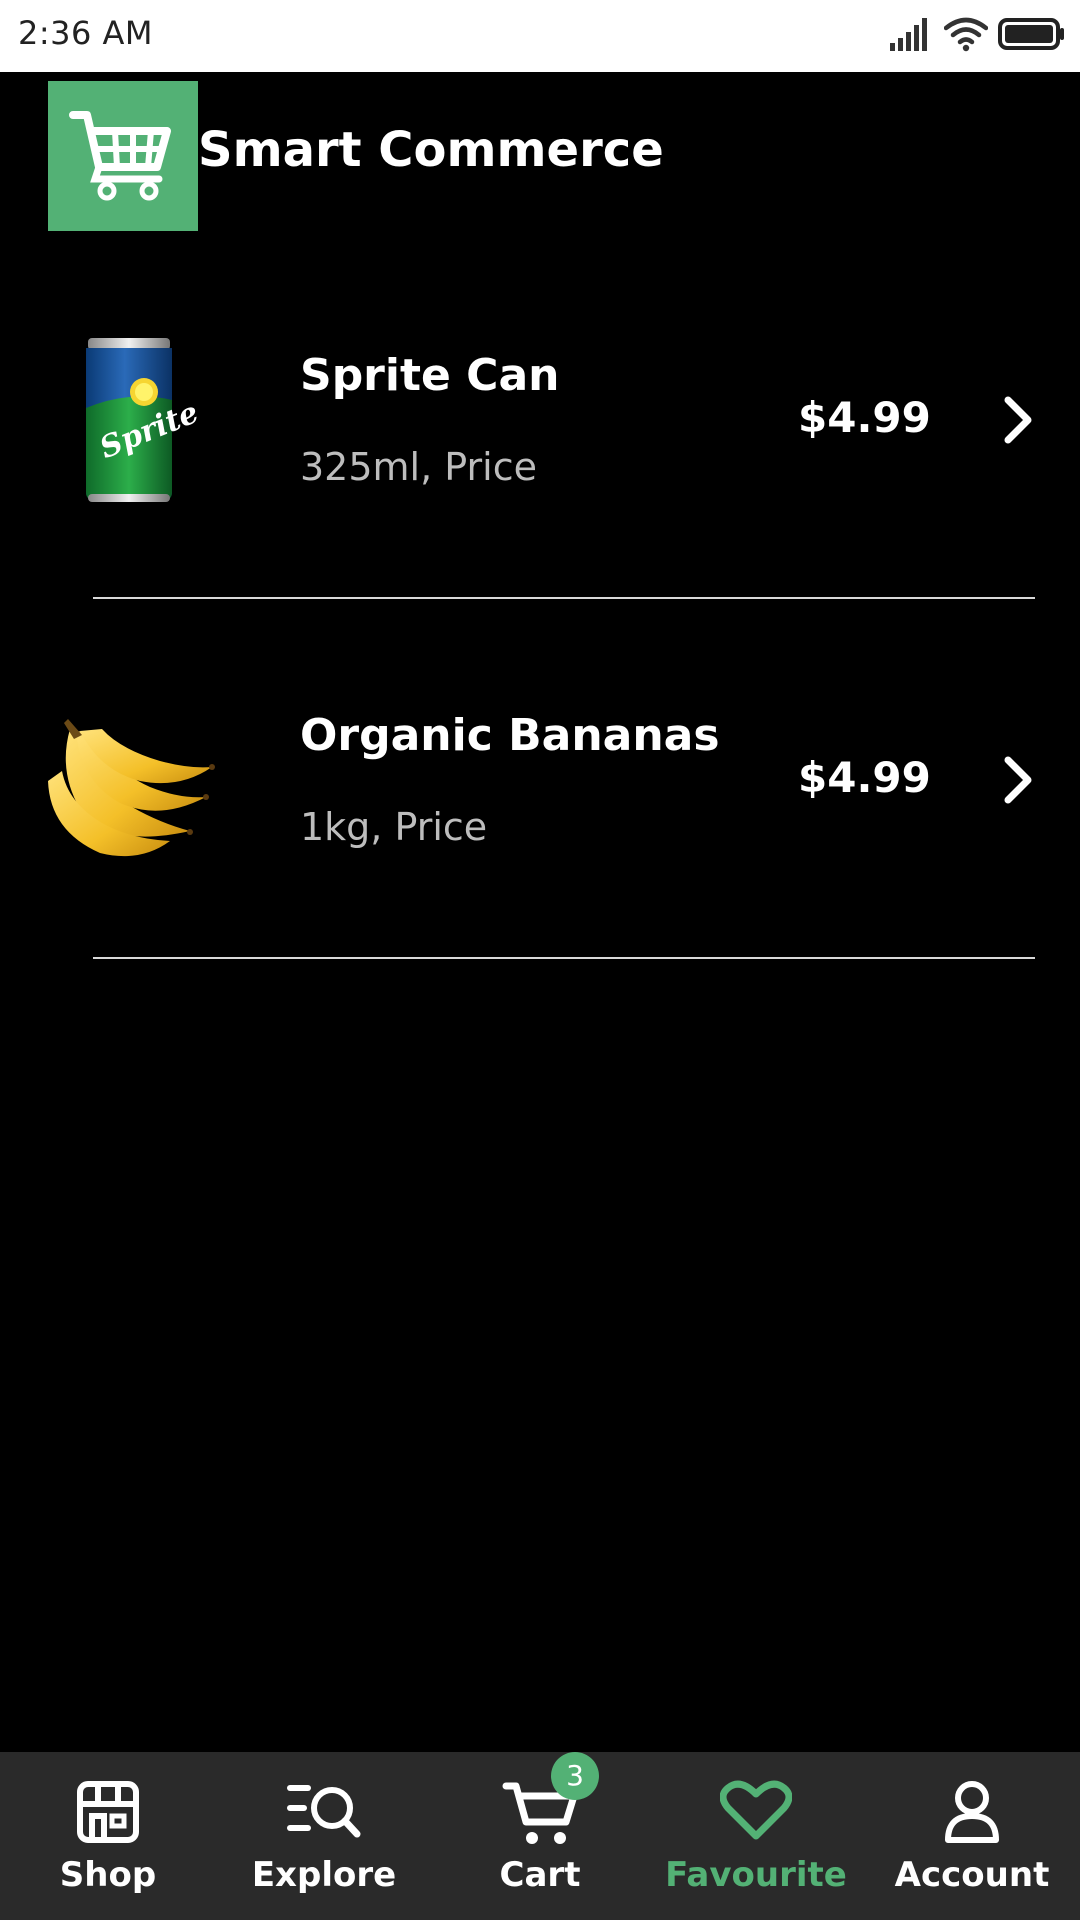 Image resolution: width=1080 pixels, height=1920 pixels. I want to click on organic-bananas-image, so click(131, 788).